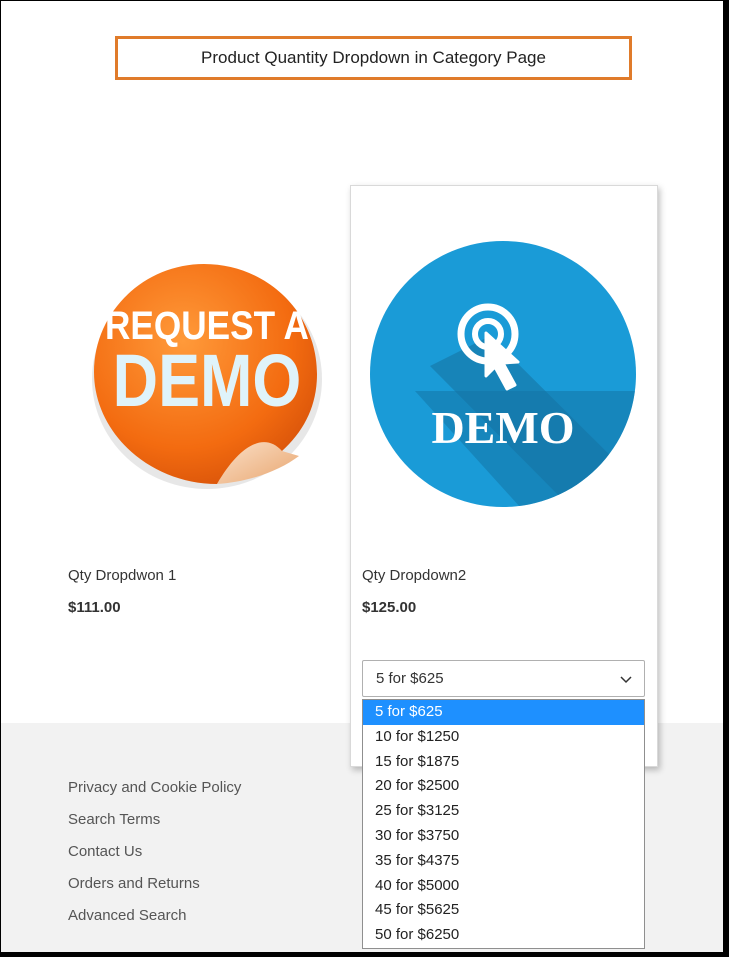  What do you see at coordinates (503, 678) in the screenshot?
I see `qty-select: 5 for $625` at bounding box center [503, 678].